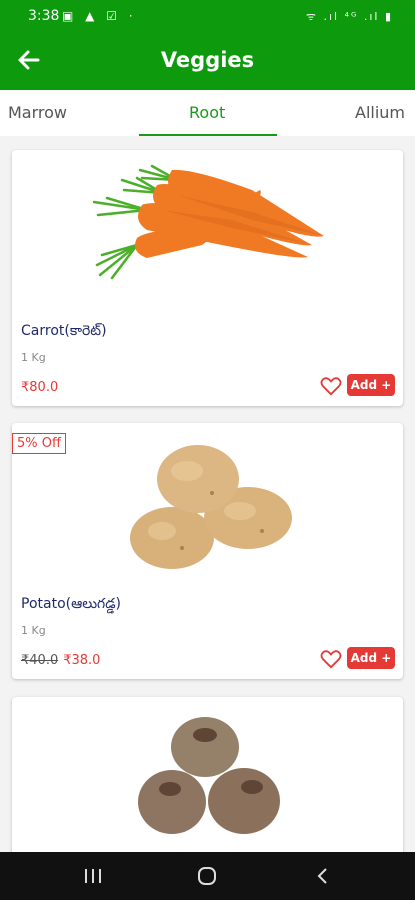  What do you see at coordinates (380, 112) in the screenshot?
I see `tab-allium: Allium` at bounding box center [380, 112].